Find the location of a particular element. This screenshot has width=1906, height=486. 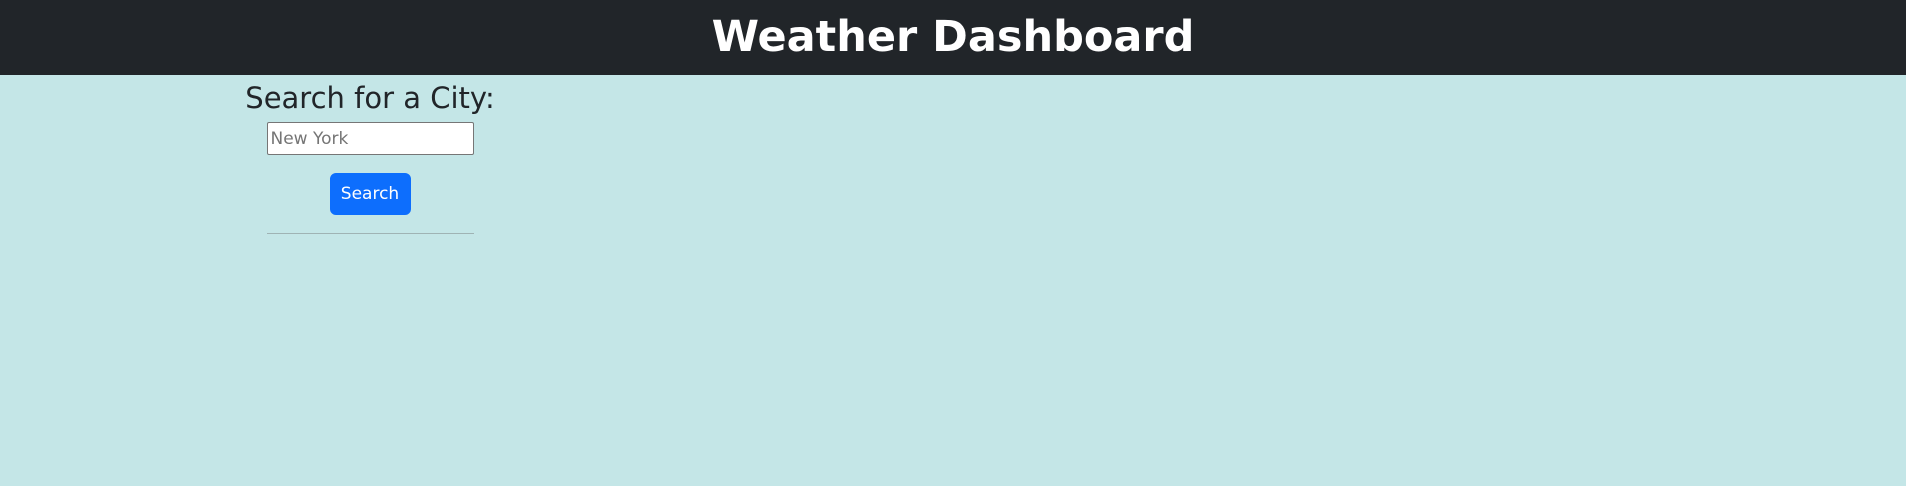

page-title: Weather Dashboard is located at coordinates (953, 37).